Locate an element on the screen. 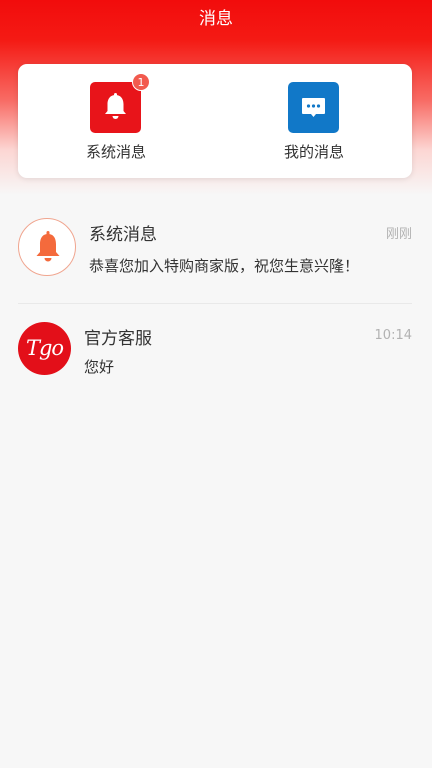 This screenshot has height=768, width=432. my-messages-shortcut: 我的消息 is located at coordinates (314, 124).